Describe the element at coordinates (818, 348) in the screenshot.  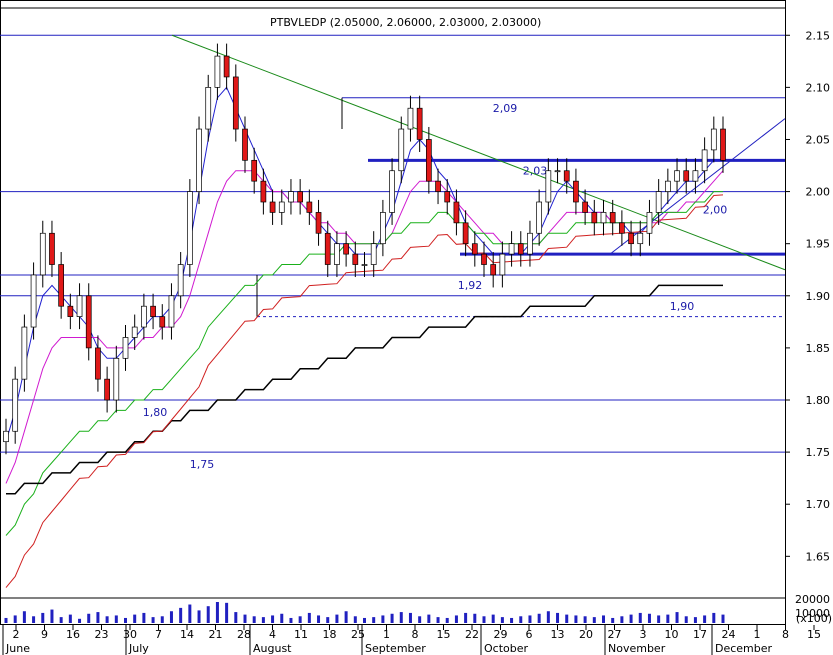
I see `y-tick-label: 1.85` at that location.